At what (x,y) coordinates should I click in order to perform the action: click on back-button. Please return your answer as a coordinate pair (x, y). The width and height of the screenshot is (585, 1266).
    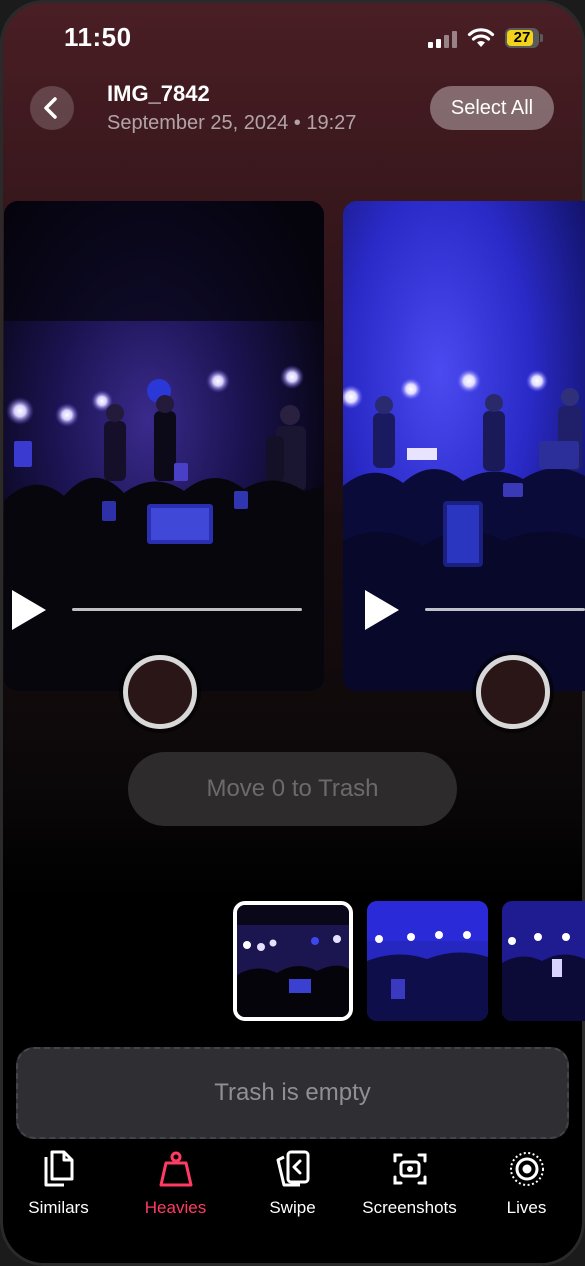
    Looking at the image, I should click on (52, 108).